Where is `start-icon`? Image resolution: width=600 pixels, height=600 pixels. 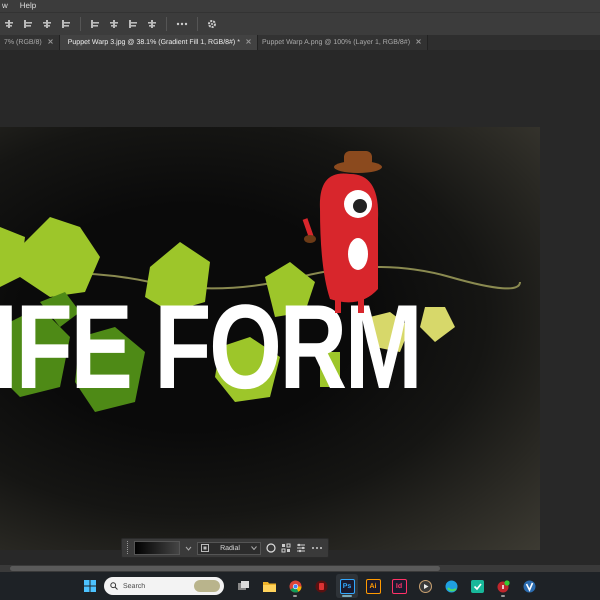
start-icon is located at coordinates (90, 586).